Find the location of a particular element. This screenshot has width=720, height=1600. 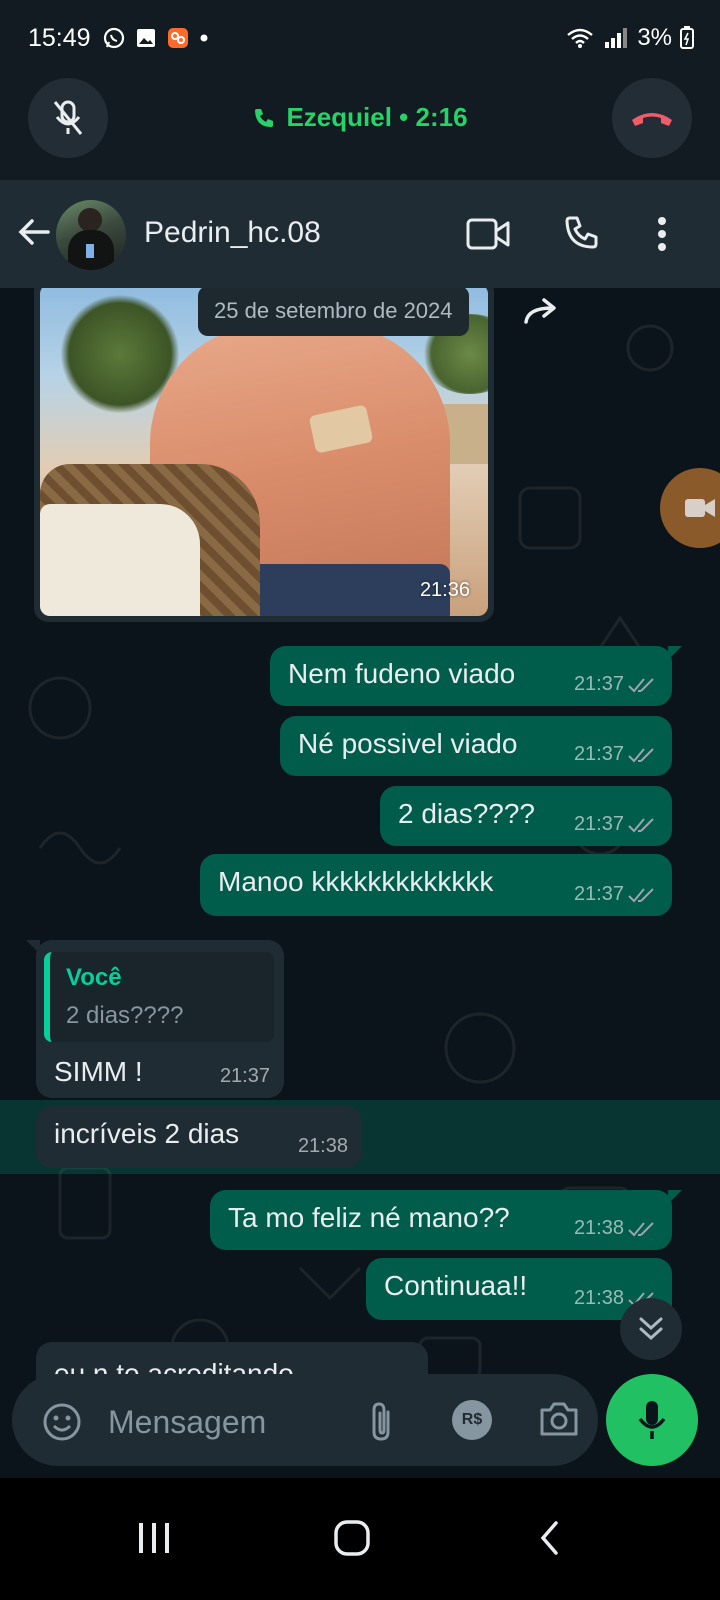

contact-avatar is located at coordinates (91, 235).